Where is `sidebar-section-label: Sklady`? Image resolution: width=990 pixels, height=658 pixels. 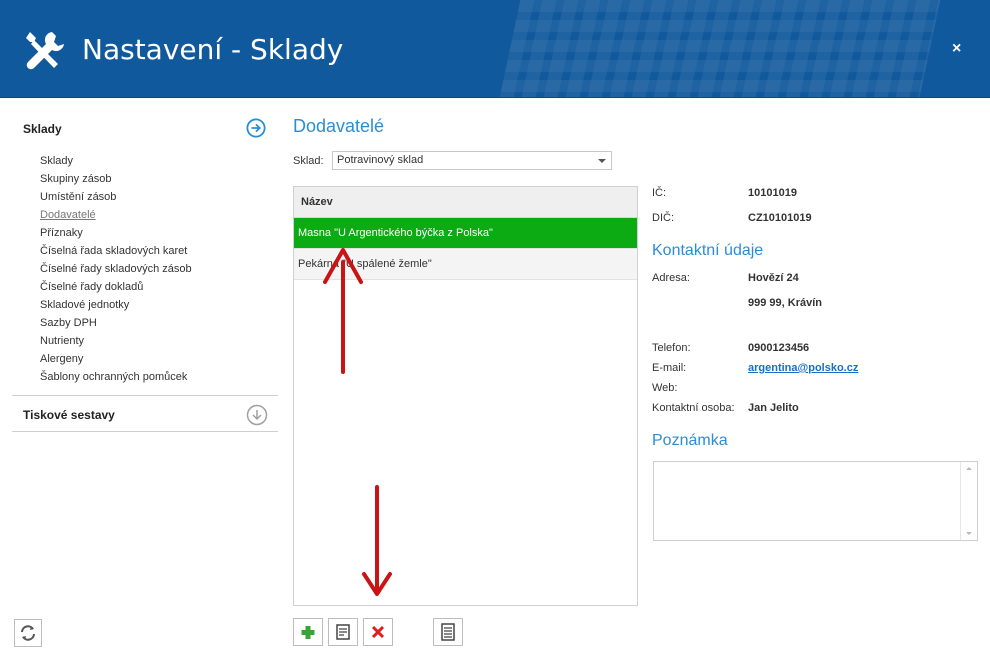 sidebar-section-label: Sklady is located at coordinates (42, 129).